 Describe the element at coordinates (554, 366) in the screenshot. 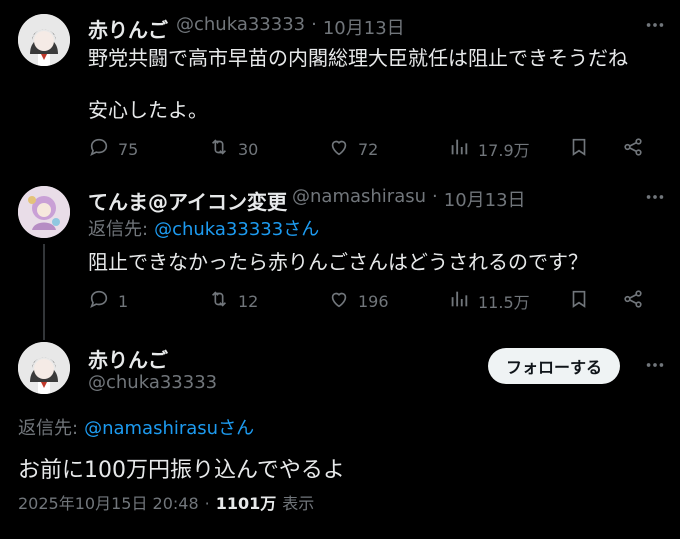

I see `follow-button: フォローする` at that location.